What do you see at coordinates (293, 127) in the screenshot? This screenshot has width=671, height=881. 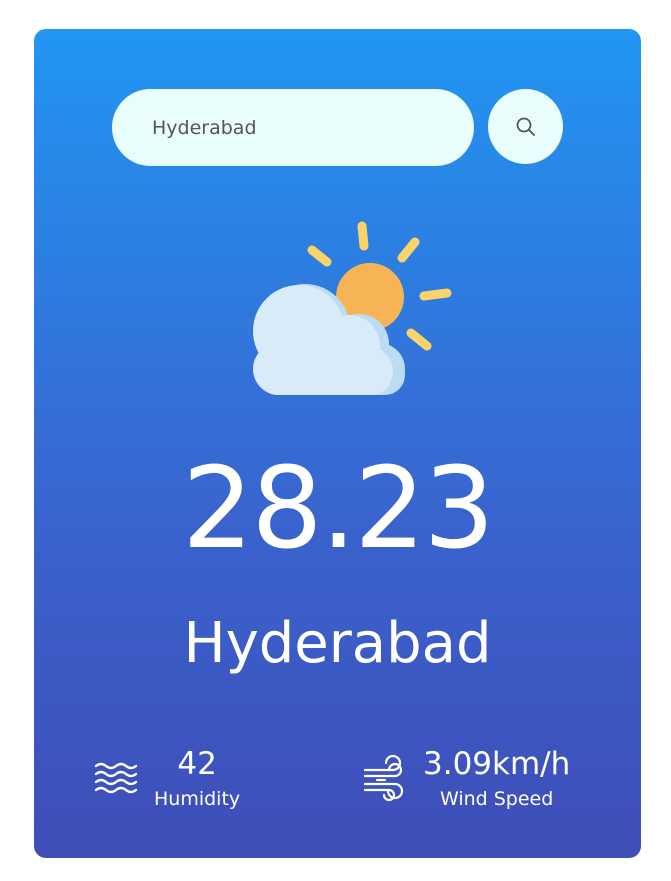 I see `search-input` at bounding box center [293, 127].